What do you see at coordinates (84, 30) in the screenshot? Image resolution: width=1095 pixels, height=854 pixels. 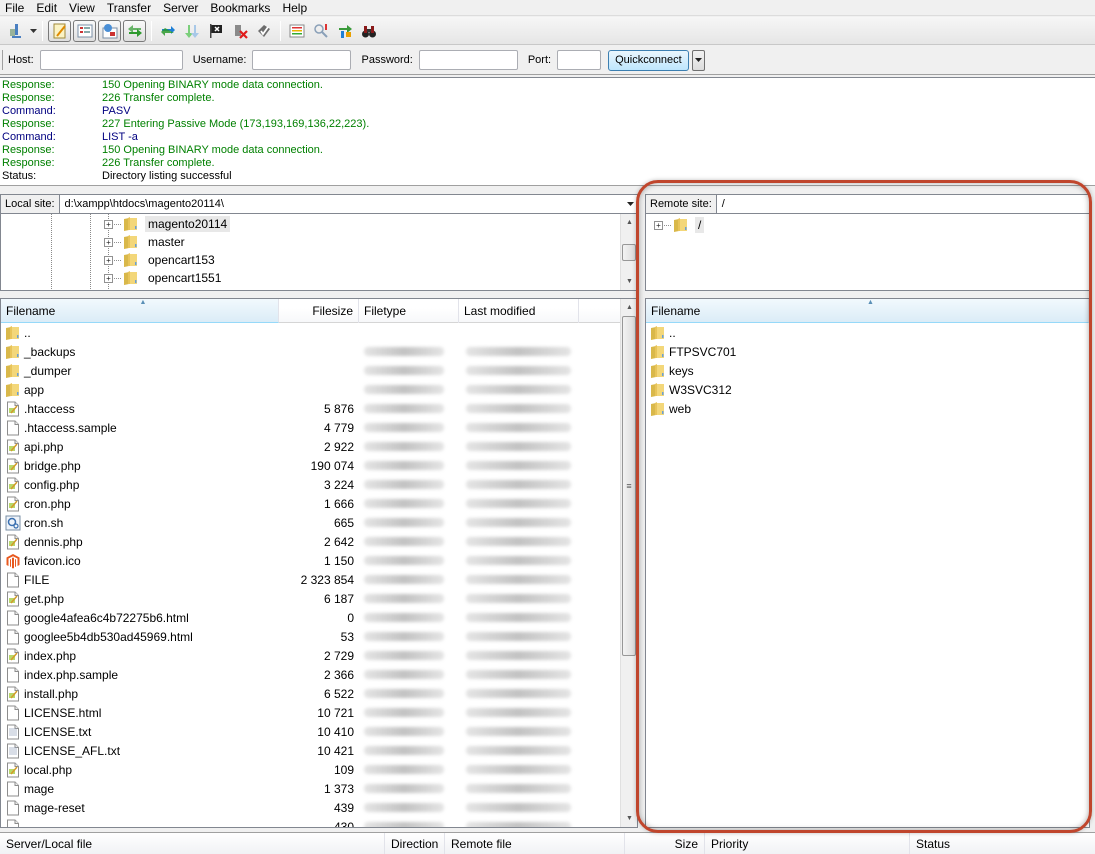 I see `toggle-local-tree-button` at bounding box center [84, 30].